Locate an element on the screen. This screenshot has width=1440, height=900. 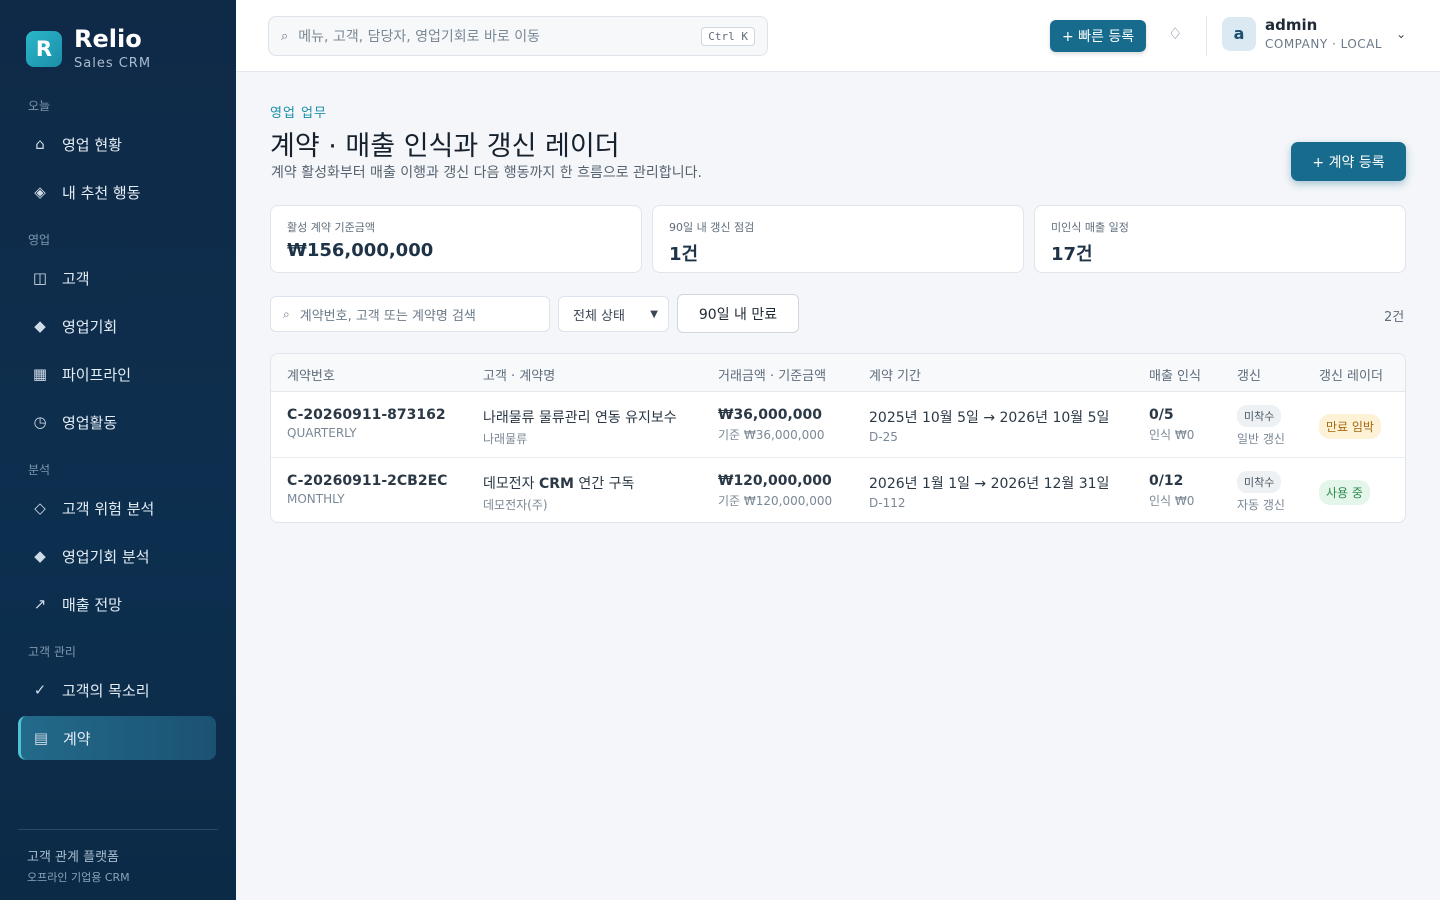
contract-search-input: ⌕ 계약번호, 고객 또는 계약명 검색 is located at coordinates (410, 314).